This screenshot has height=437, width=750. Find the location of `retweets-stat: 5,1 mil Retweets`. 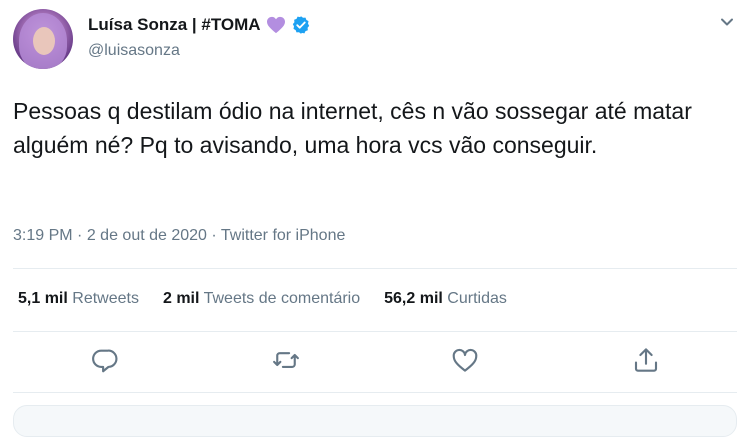

retweets-stat: 5,1 mil Retweets is located at coordinates (78, 299).